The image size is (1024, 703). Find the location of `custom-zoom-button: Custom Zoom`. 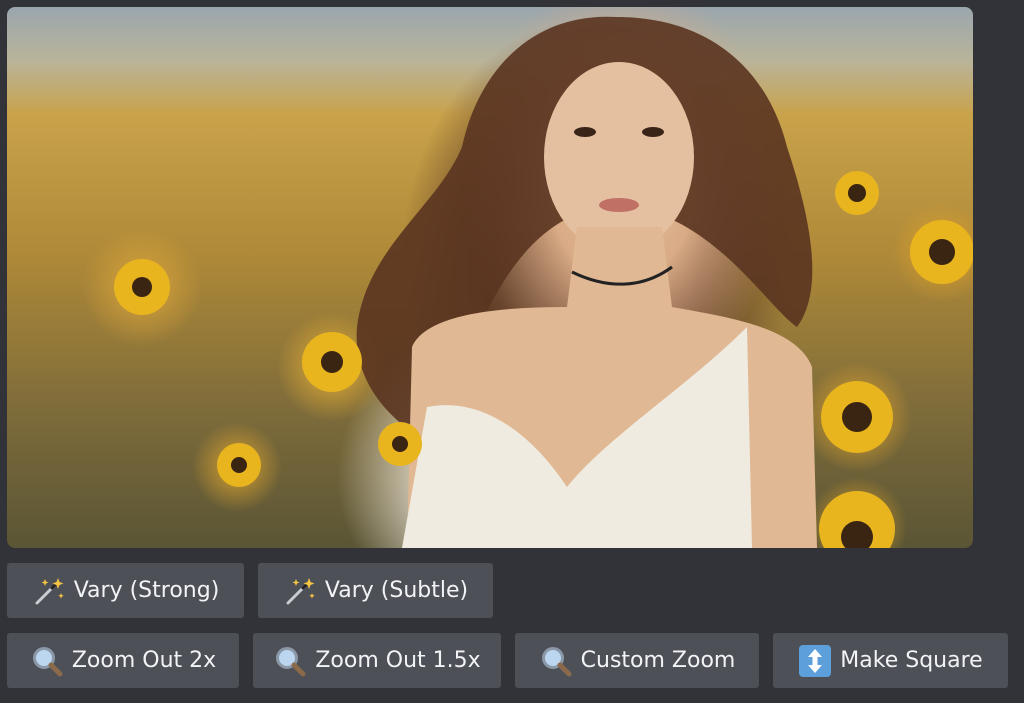

custom-zoom-button: Custom Zoom is located at coordinates (637, 660).